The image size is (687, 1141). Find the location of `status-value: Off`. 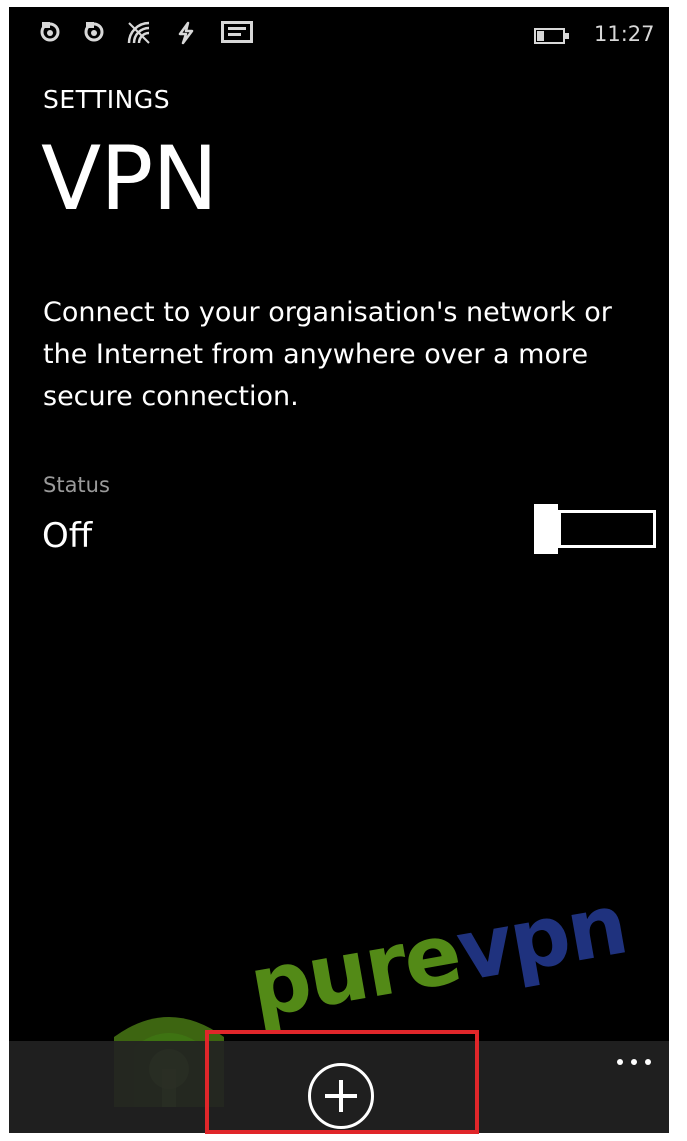

status-value: Off is located at coordinates (67, 536).